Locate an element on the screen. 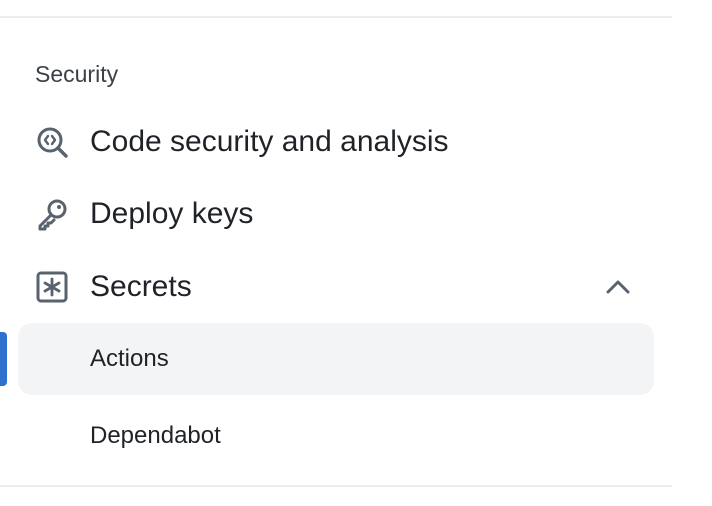  top-divider is located at coordinates (336, 17).